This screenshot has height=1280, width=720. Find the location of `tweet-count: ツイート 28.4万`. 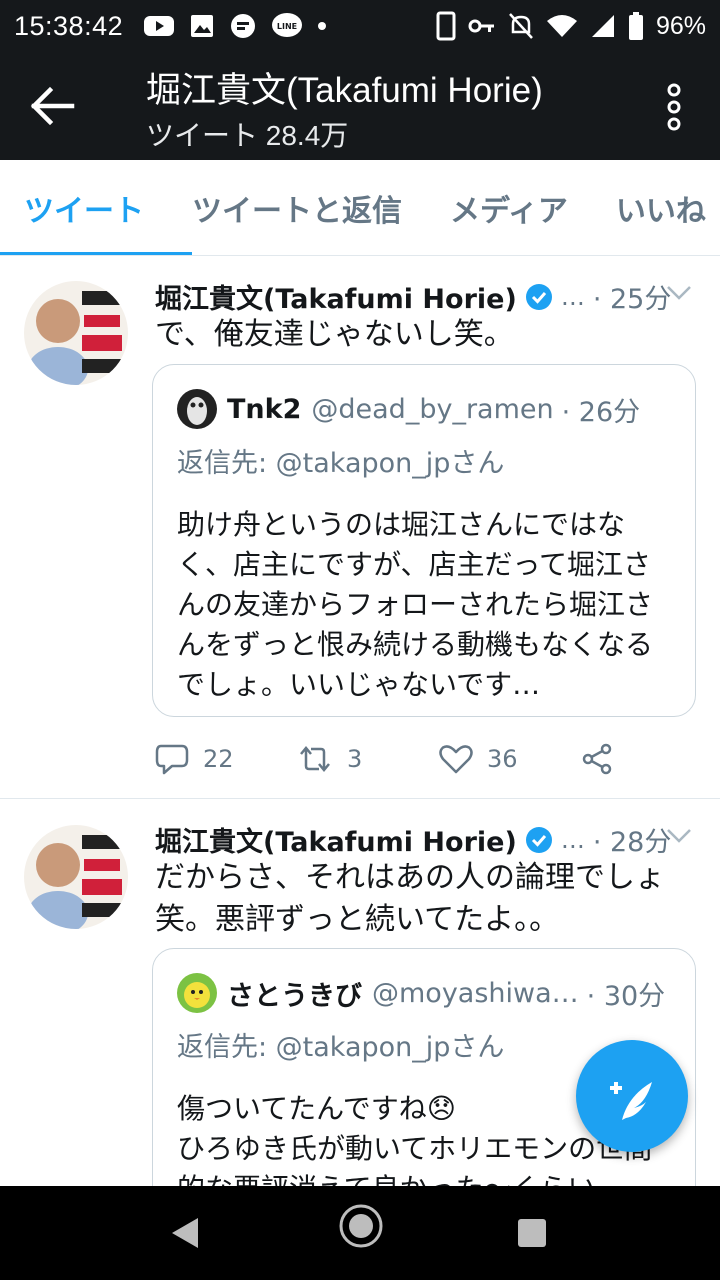

tweet-count: ツイート 28.4万 is located at coordinates (247, 135).